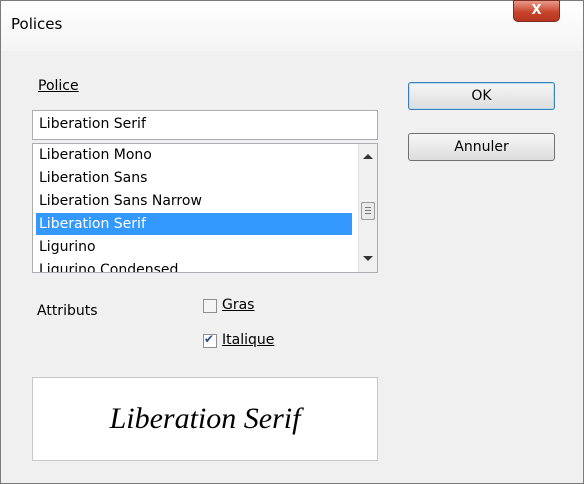 This screenshot has height=484, width=584. I want to click on bold-label: Gras, so click(238, 305).